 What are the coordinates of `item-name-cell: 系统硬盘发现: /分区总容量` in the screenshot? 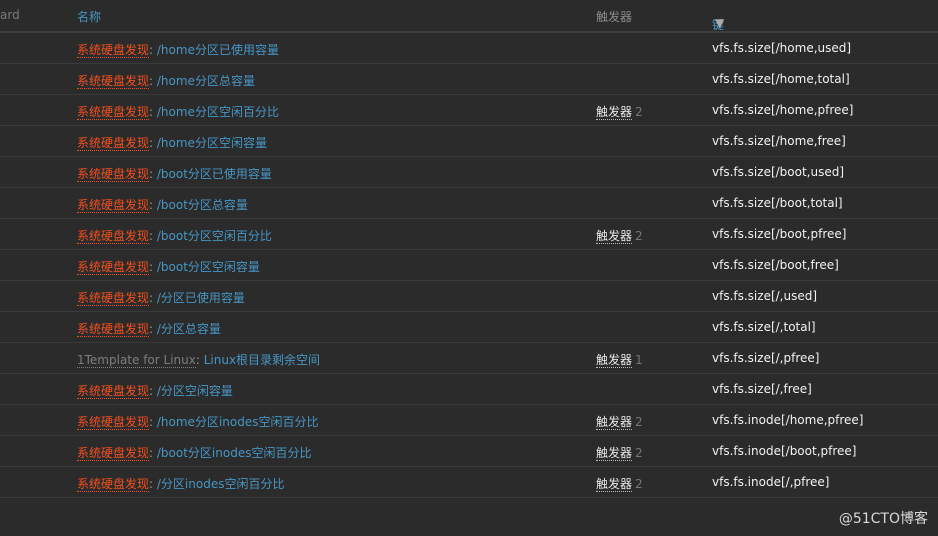 It's located at (149, 328).